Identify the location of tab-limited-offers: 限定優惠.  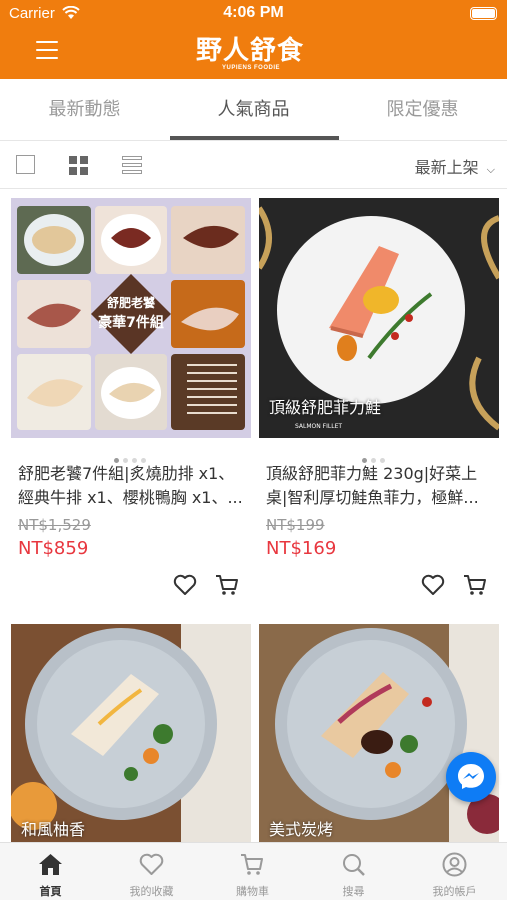
(422, 110).